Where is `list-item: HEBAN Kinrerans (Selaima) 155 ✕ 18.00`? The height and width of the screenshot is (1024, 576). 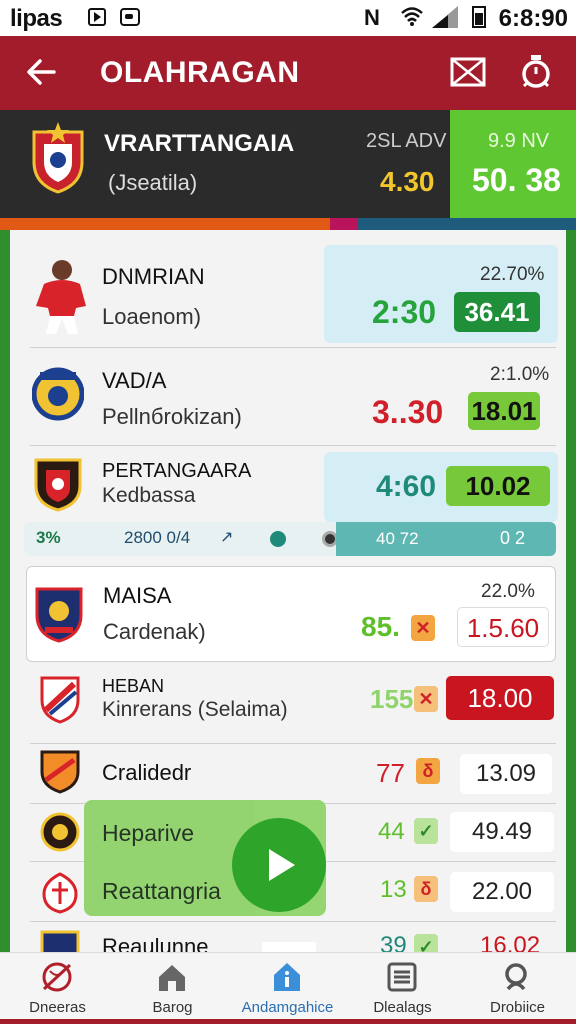 list-item: HEBAN Kinrerans (Selaima) 155 ✕ 18.00 is located at coordinates (293, 703).